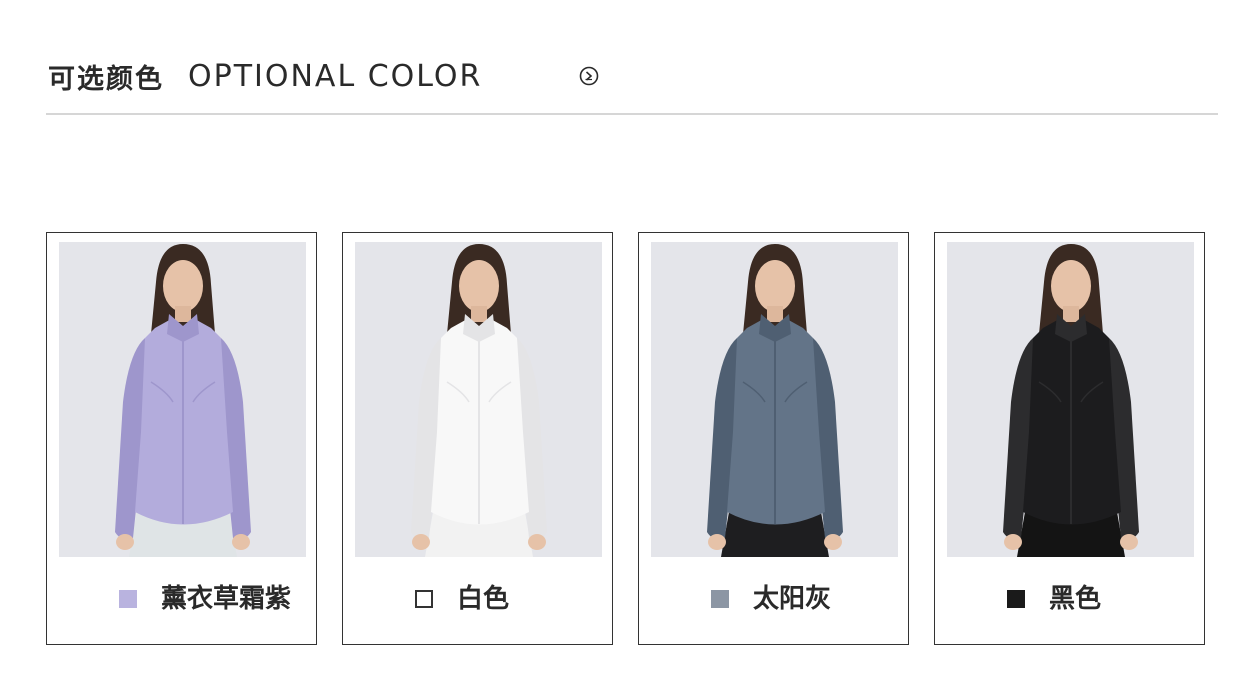  Describe the element at coordinates (632, 114) in the screenshot. I see `header-divider` at that location.